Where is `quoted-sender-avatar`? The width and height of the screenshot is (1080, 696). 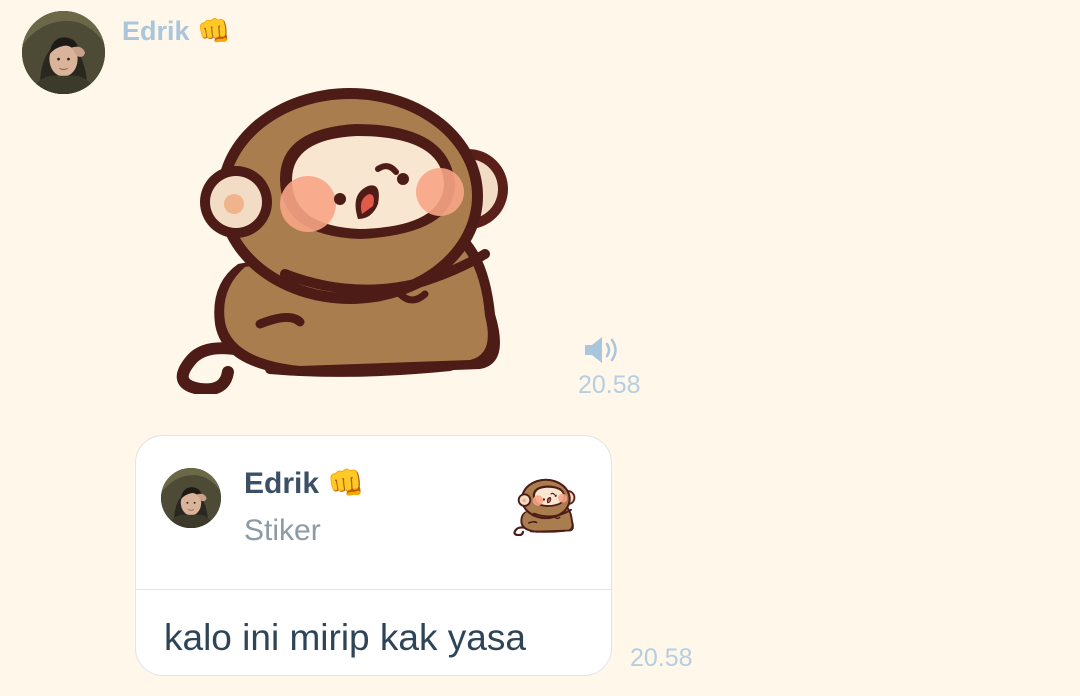
quoted-sender-avatar is located at coordinates (191, 498).